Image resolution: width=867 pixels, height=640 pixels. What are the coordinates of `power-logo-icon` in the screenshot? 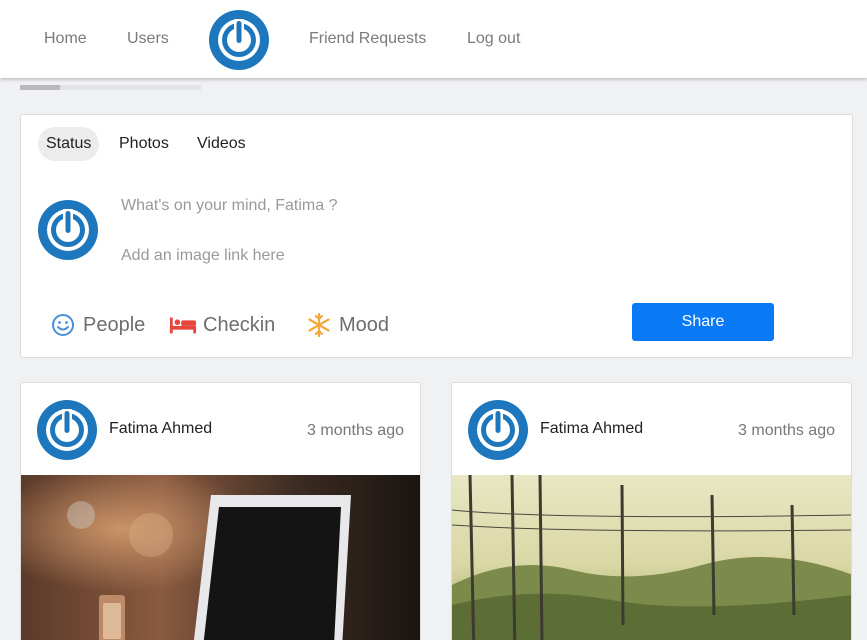 It's located at (239, 40).